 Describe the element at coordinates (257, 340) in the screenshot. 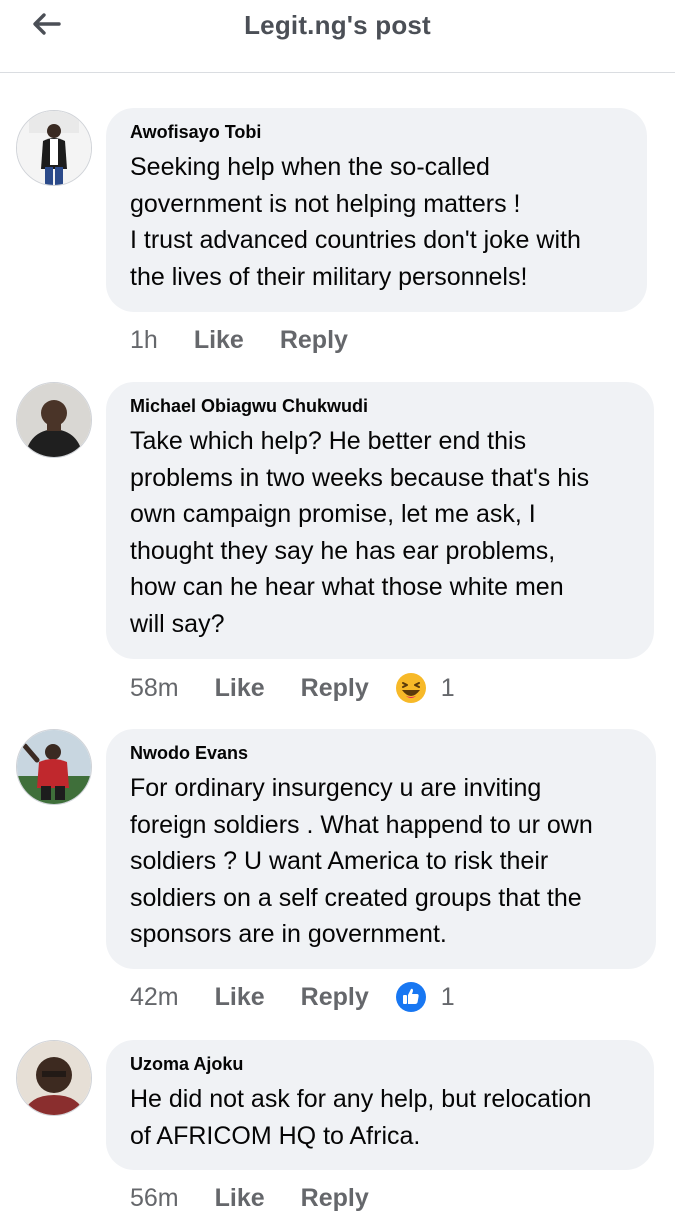

I see `comment-actions: 1h Like Reply` at that location.